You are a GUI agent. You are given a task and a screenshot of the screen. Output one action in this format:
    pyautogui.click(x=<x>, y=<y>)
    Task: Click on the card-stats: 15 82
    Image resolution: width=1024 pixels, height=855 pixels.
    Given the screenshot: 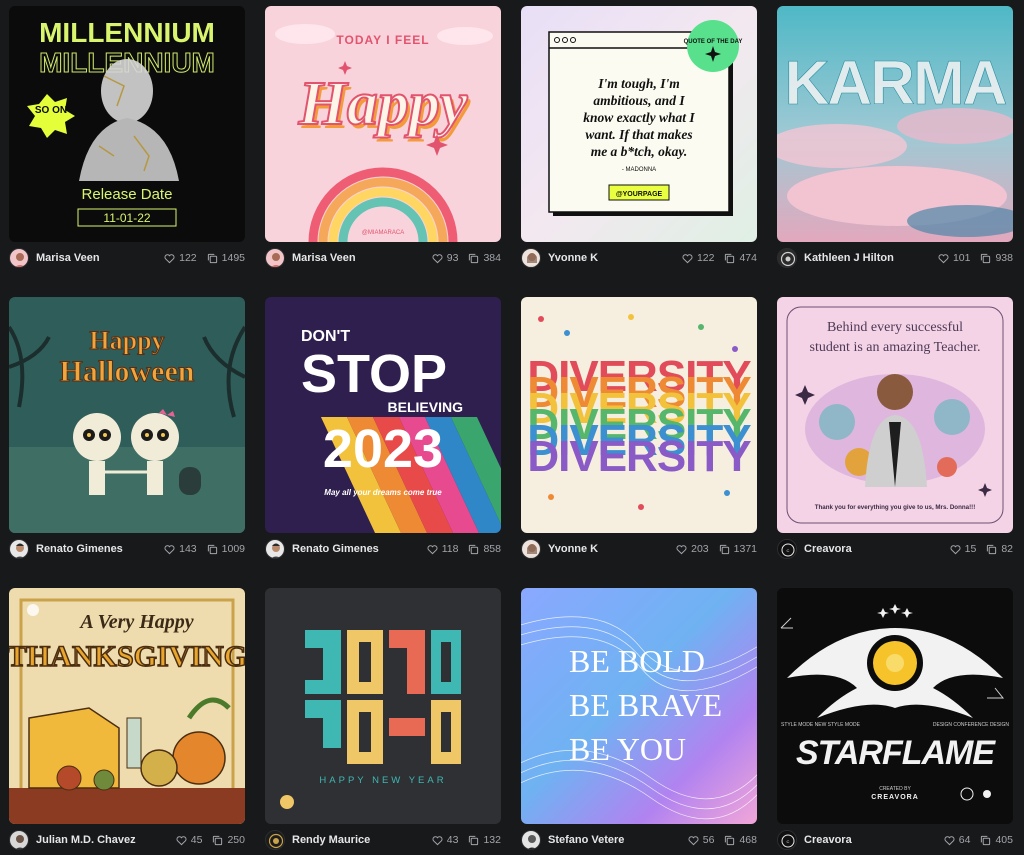 What is the action you would take?
    pyautogui.click(x=981, y=549)
    